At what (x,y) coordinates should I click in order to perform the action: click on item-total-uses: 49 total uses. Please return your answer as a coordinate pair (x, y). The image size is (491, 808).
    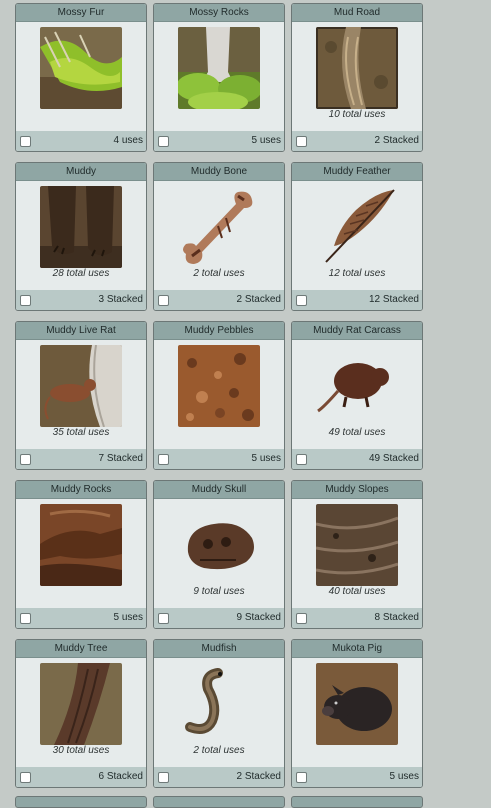
    Looking at the image, I should click on (357, 432).